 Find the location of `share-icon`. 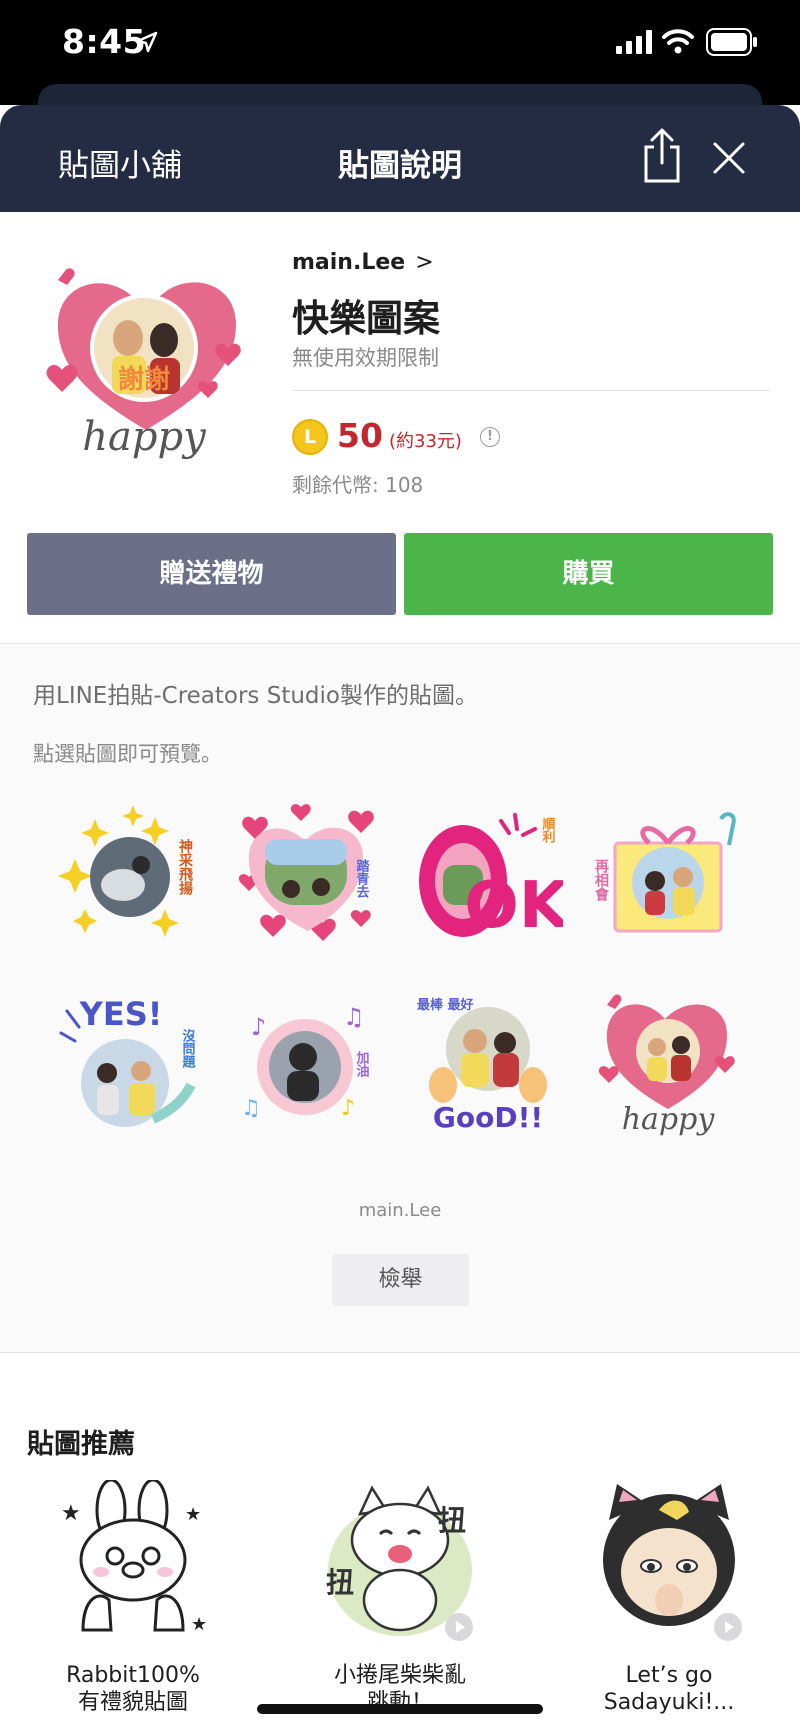

share-icon is located at coordinates (662, 156).